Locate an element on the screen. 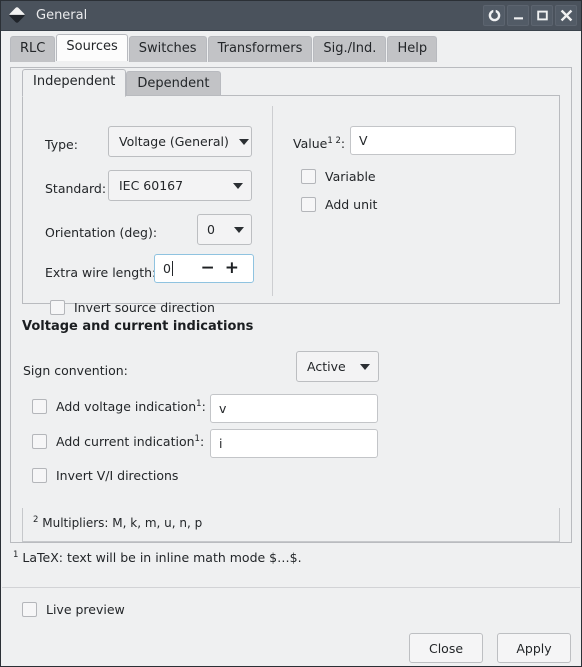 Image resolution: width=582 pixels, height=667 pixels. value-input: V is located at coordinates (433, 140).